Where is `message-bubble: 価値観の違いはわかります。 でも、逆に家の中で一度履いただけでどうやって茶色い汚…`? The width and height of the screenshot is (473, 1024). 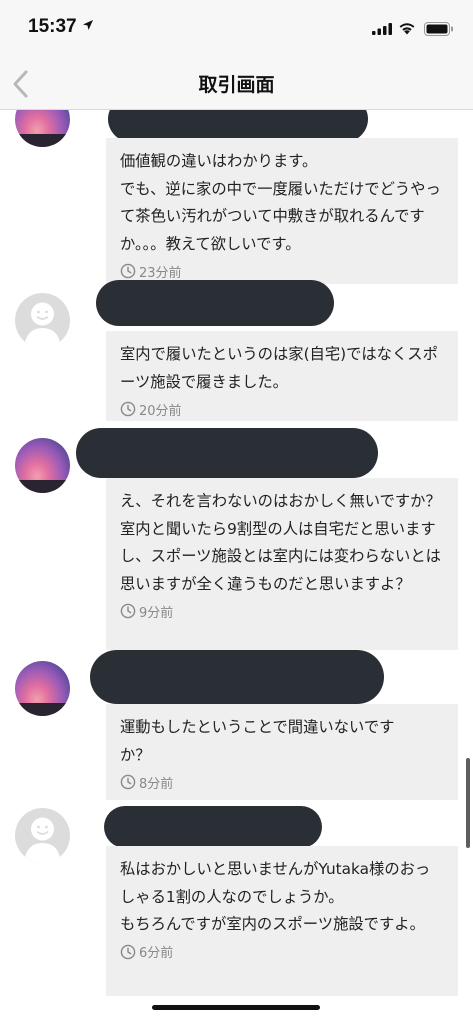 message-bubble: 価値観の違いはわかります。 でも、逆に家の中で一度履いただけでどうやって茶色い汚… is located at coordinates (282, 211).